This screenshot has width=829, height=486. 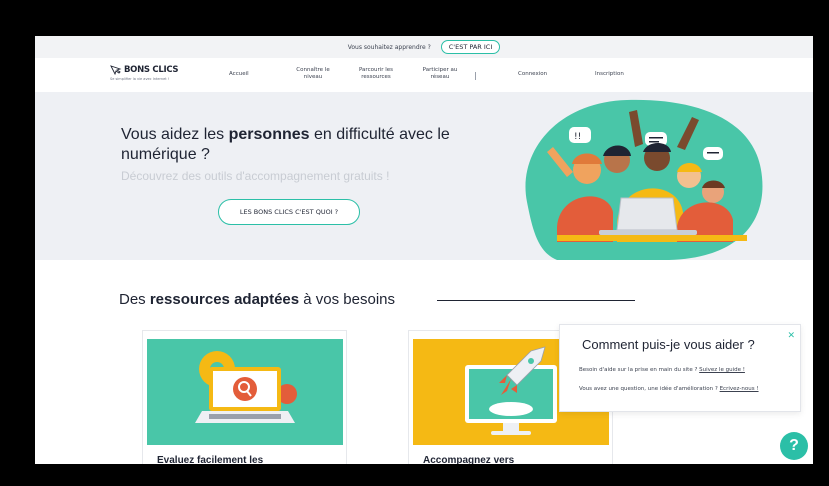 I want to click on nav-item-connexion: Connexion, so click(x=532, y=74).